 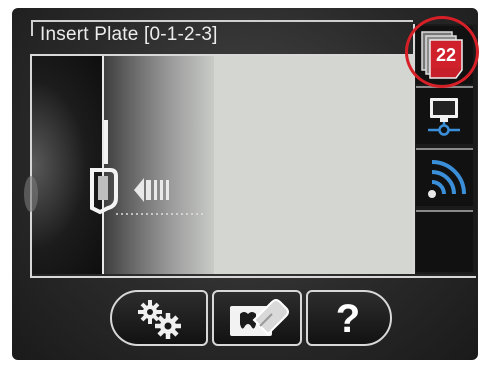 I want to click on wireless-signal-icon, so click(x=447, y=179).